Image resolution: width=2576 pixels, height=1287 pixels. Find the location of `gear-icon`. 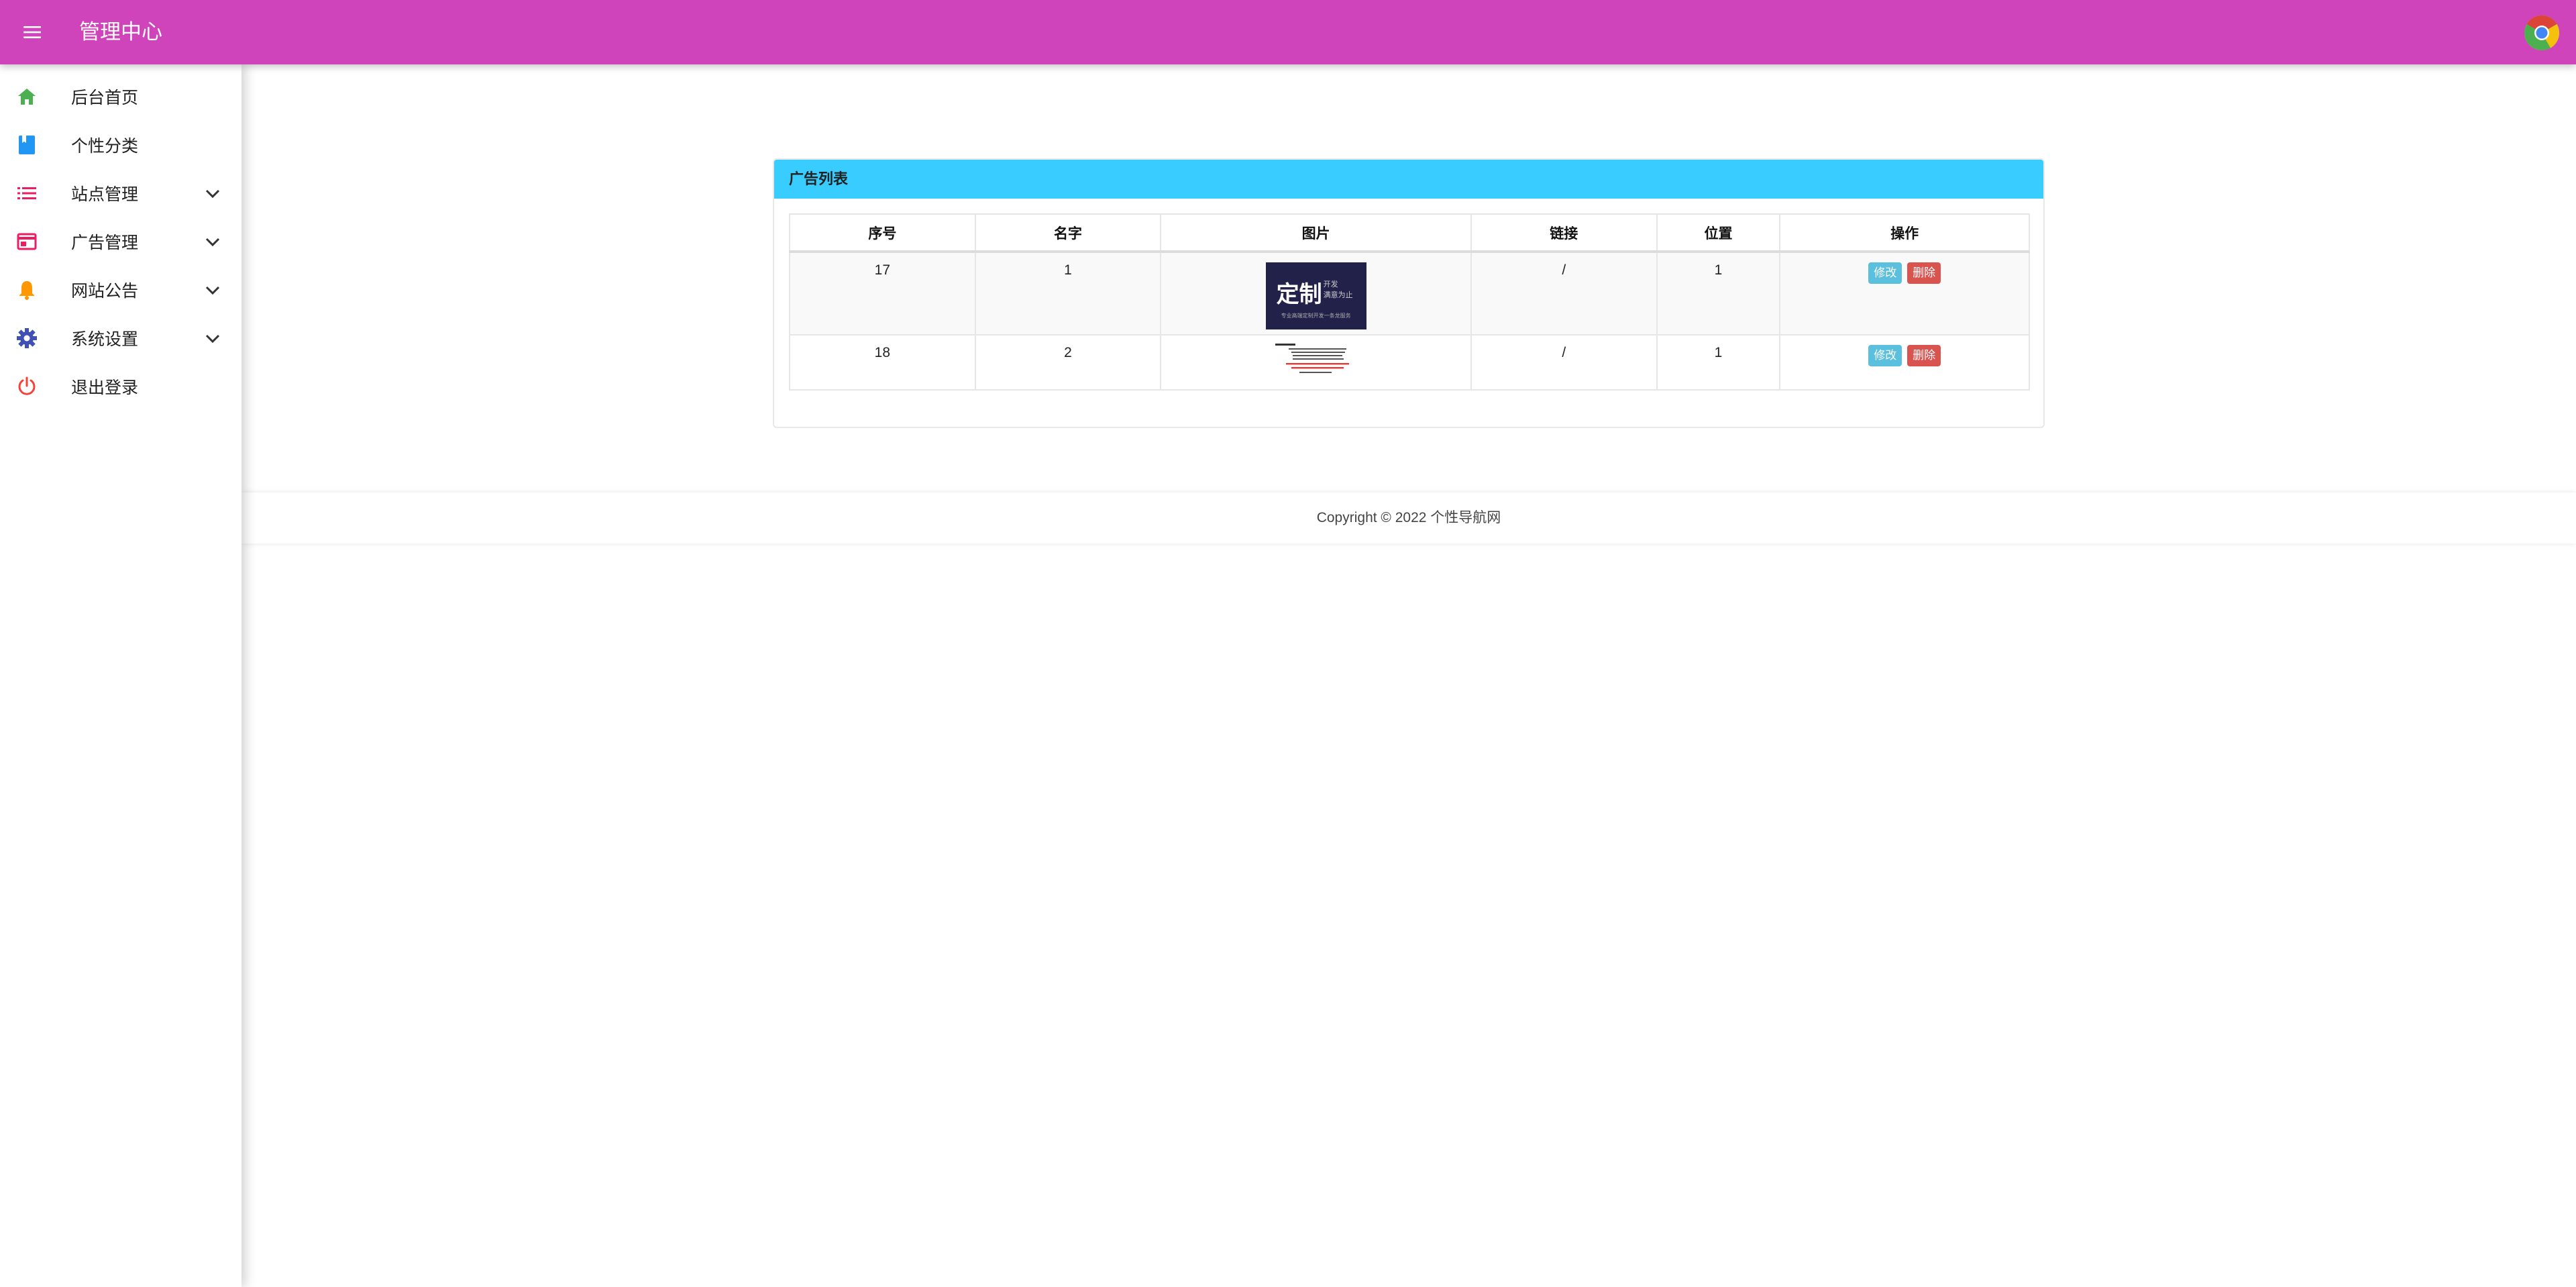

gear-icon is located at coordinates (27, 338).